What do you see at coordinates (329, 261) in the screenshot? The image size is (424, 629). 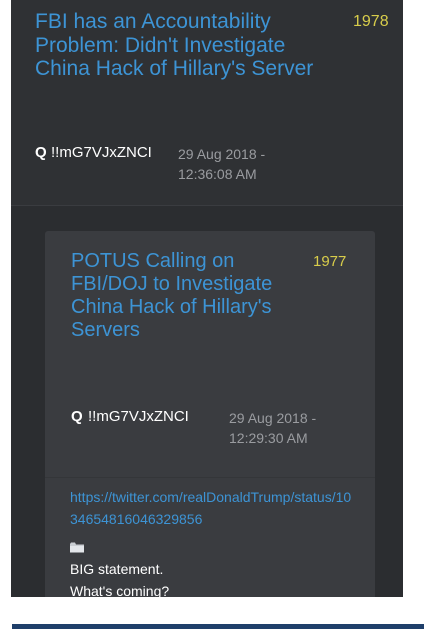 I see `quoted-post-number: 1977` at bounding box center [329, 261].